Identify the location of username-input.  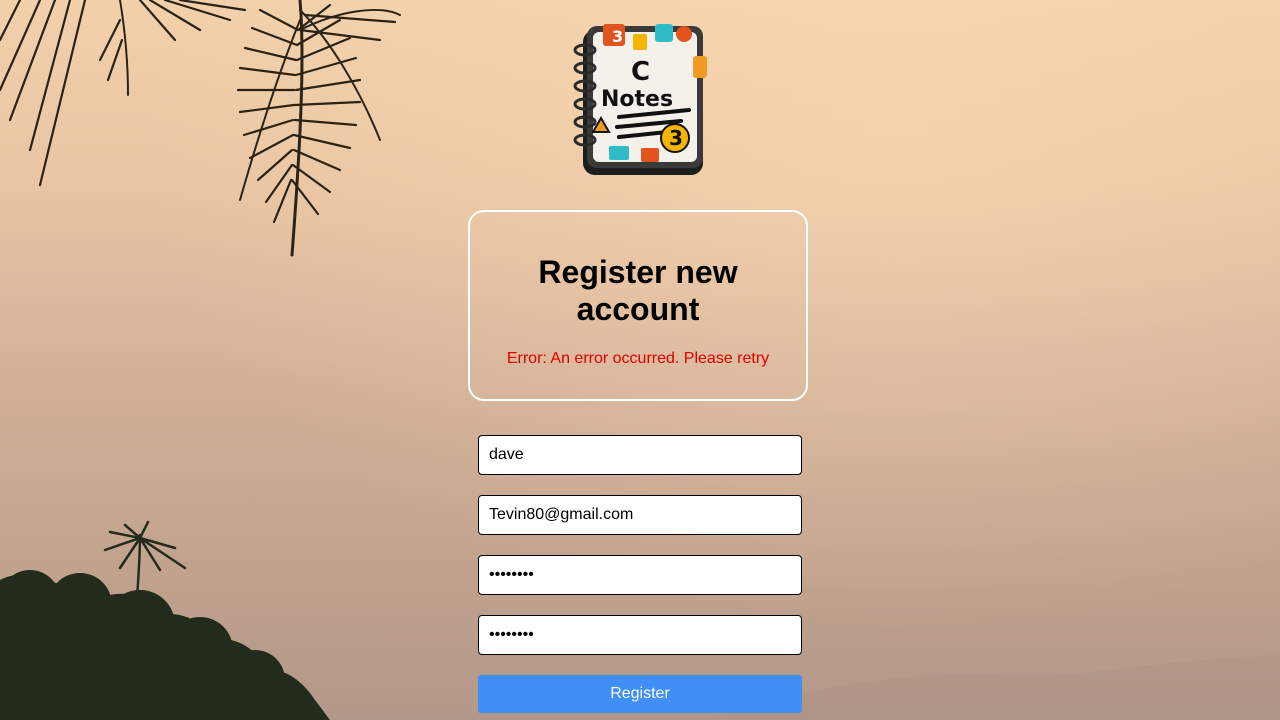
(640, 455).